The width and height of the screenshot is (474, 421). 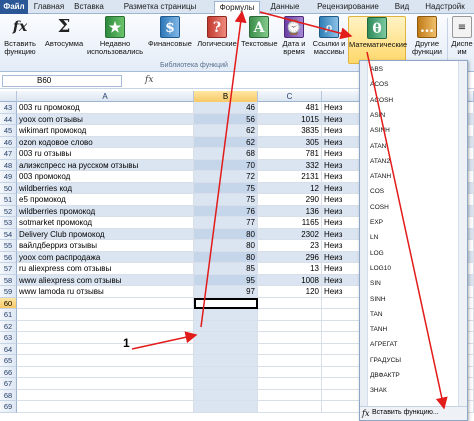 What do you see at coordinates (377, 192) in the screenshot?
I see `function-menu-item: COS` at bounding box center [377, 192].